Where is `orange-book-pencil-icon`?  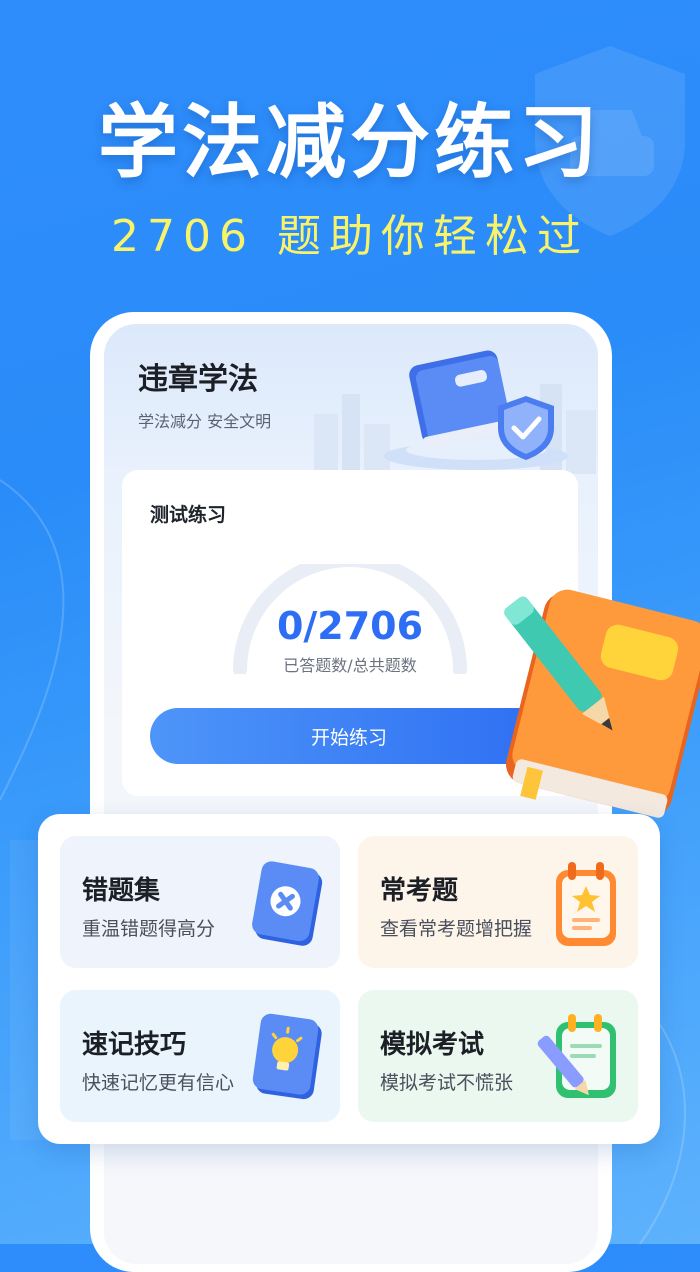 orange-book-pencil-icon is located at coordinates (602, 703).